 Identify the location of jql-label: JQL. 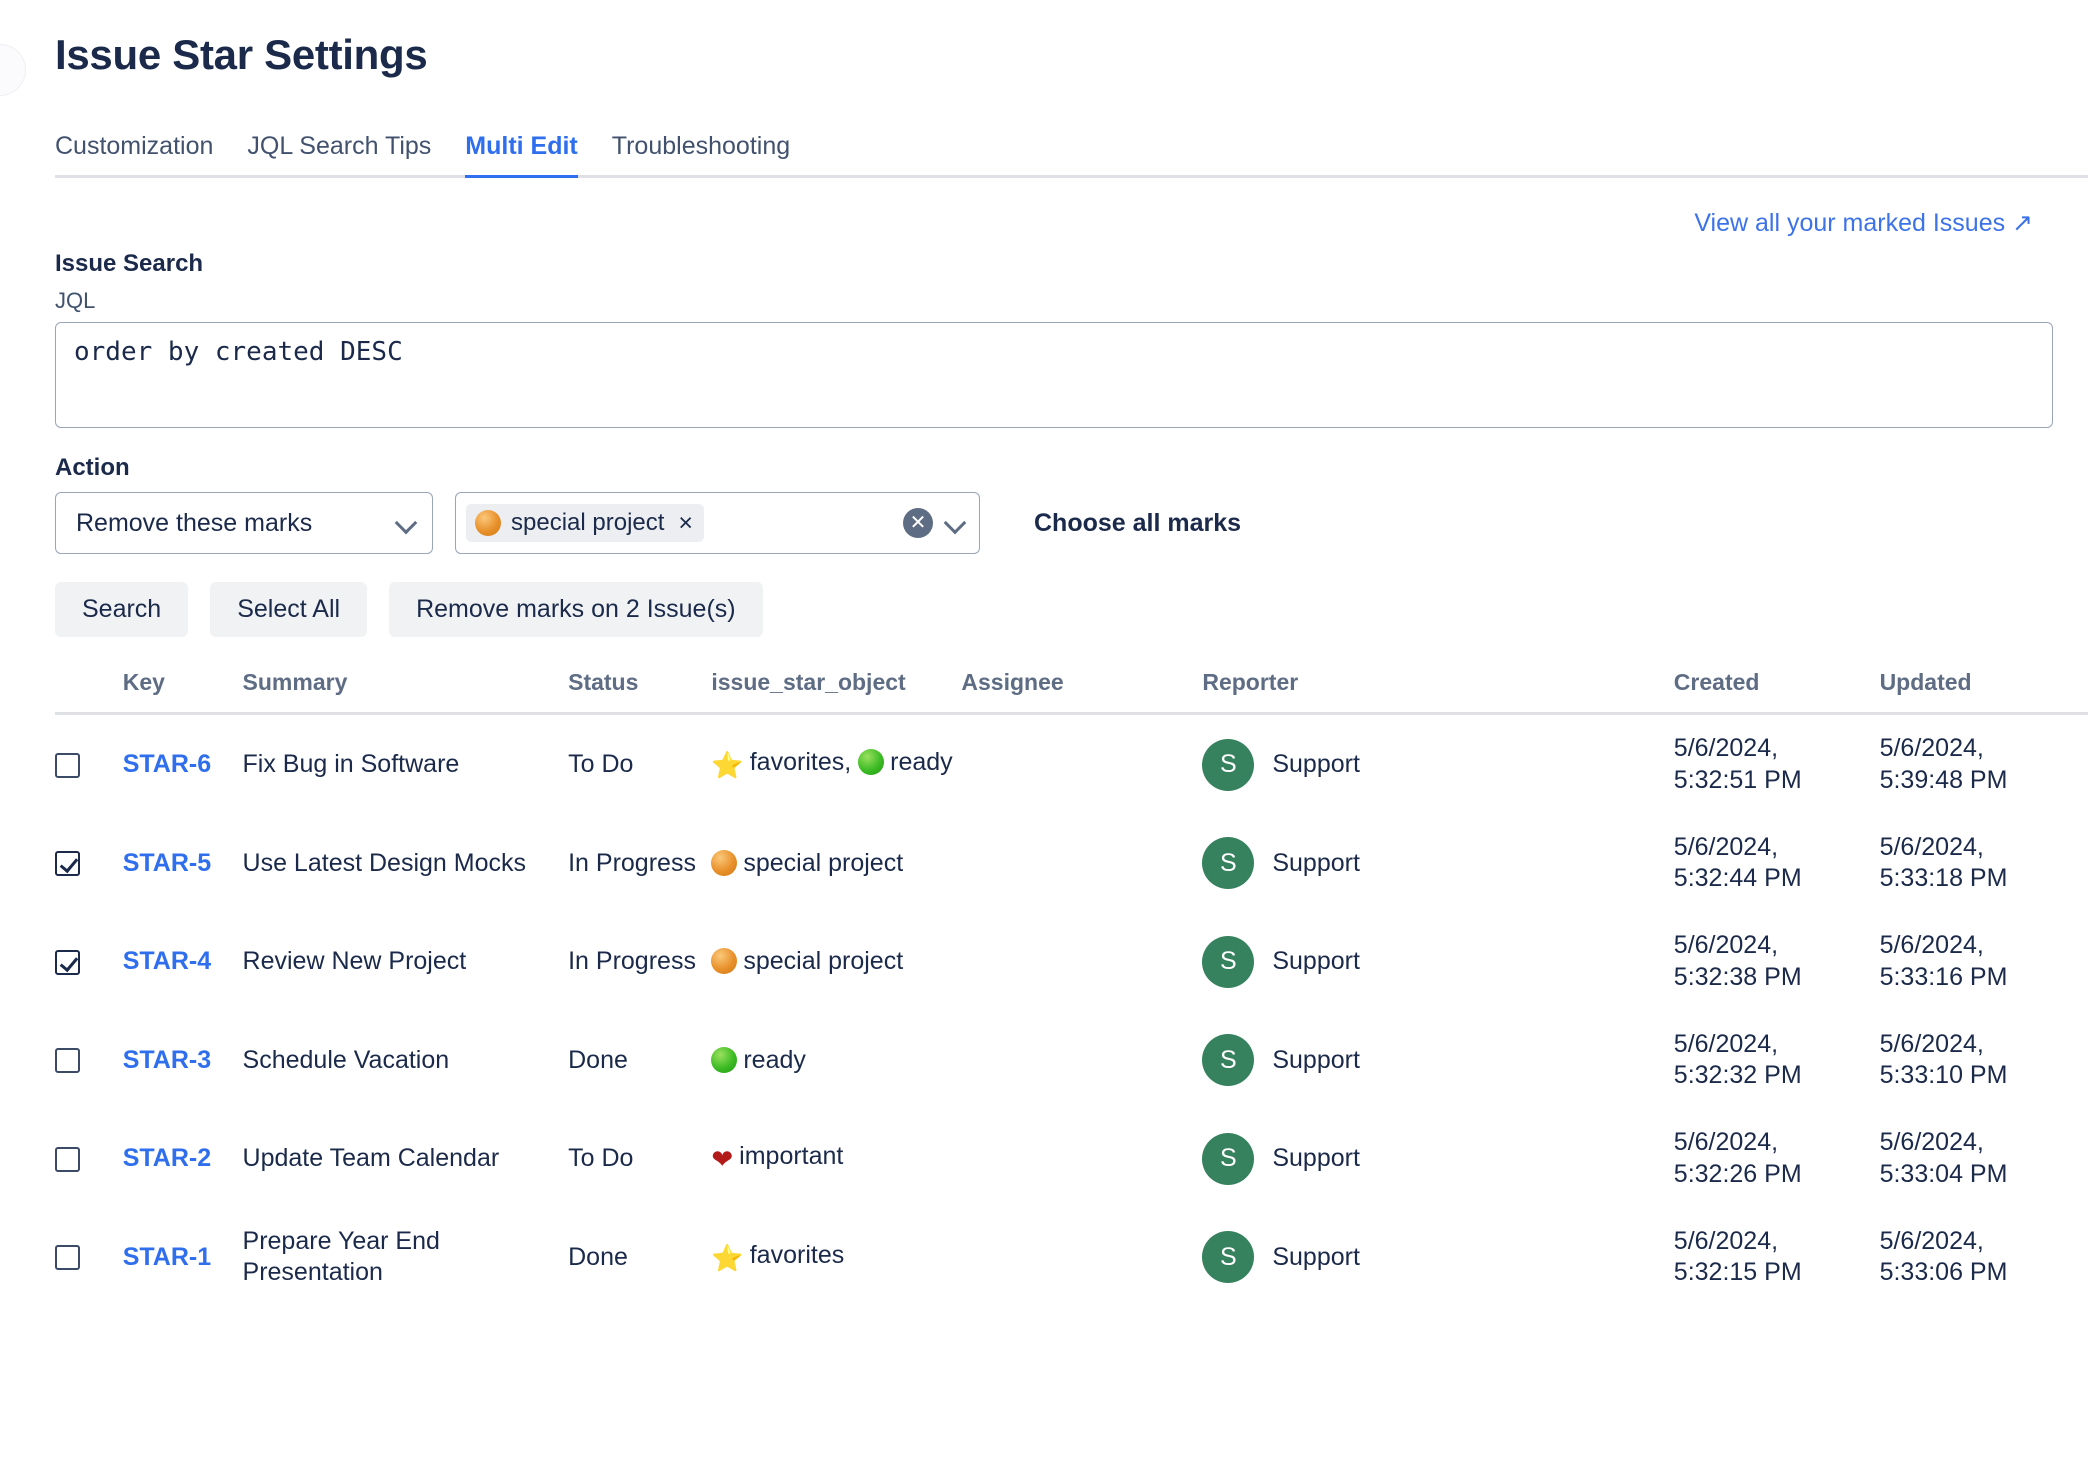
(75, 301).